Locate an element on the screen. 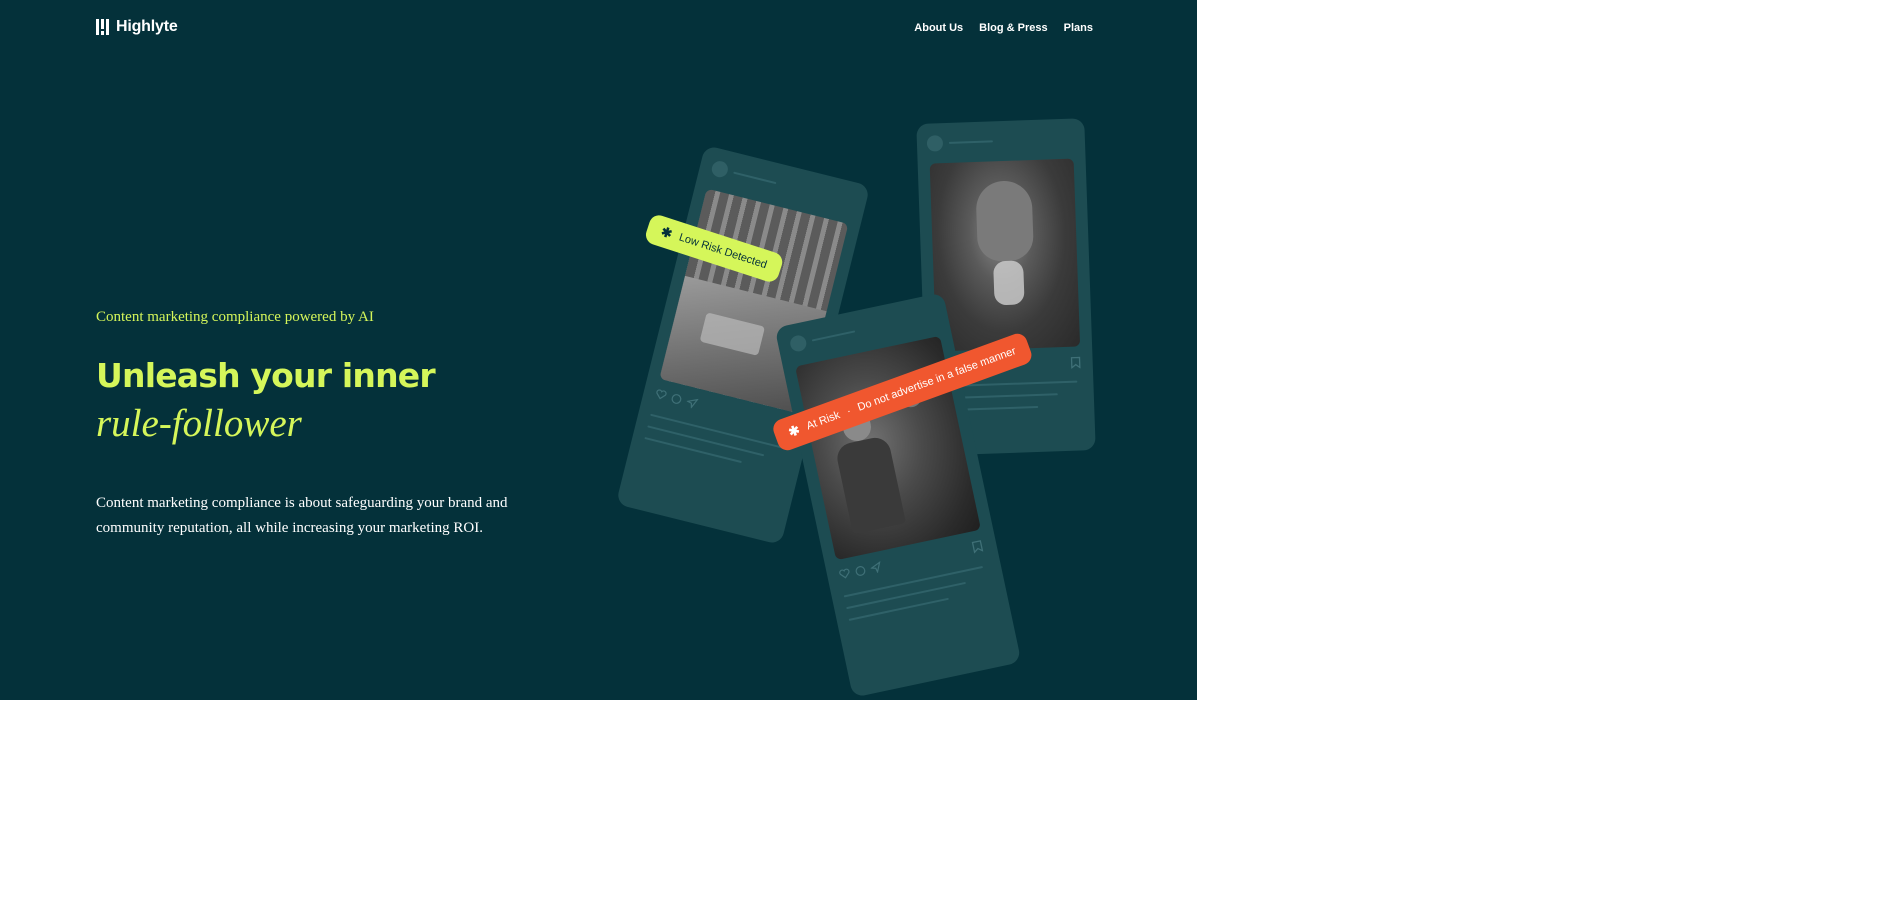 The height and width of the screenshot is (916, 1903). logo-text: Highlyte is located at coordinates (147, 26).